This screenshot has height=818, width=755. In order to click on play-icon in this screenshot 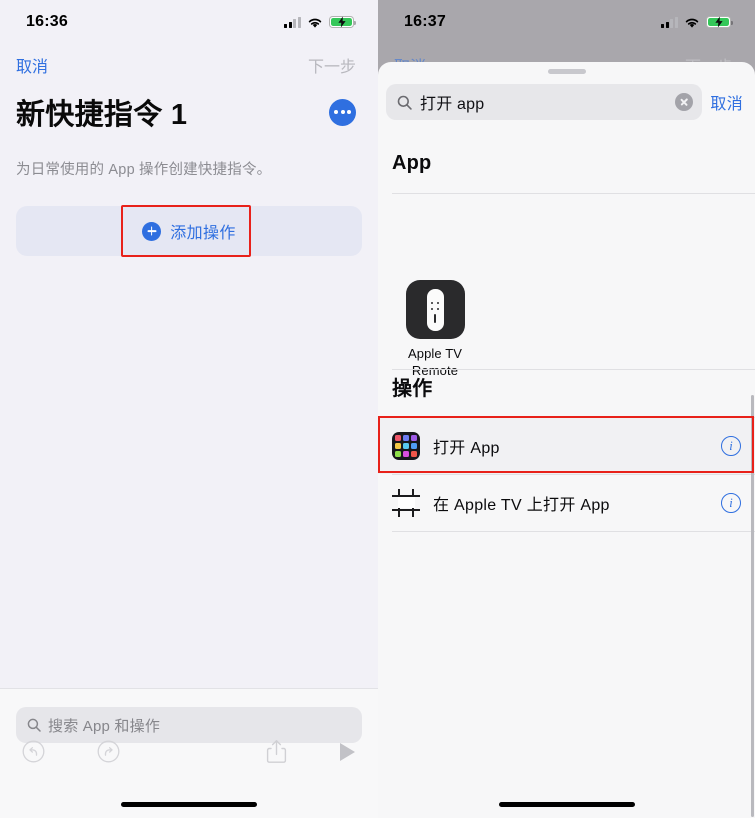, I will do `click(347, 754)`.